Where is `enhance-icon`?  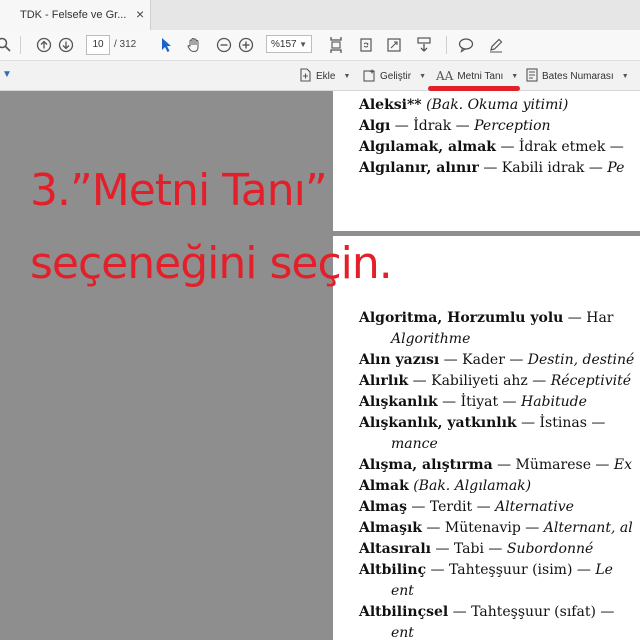
enhance-icon is located at coordinates (369, 76).